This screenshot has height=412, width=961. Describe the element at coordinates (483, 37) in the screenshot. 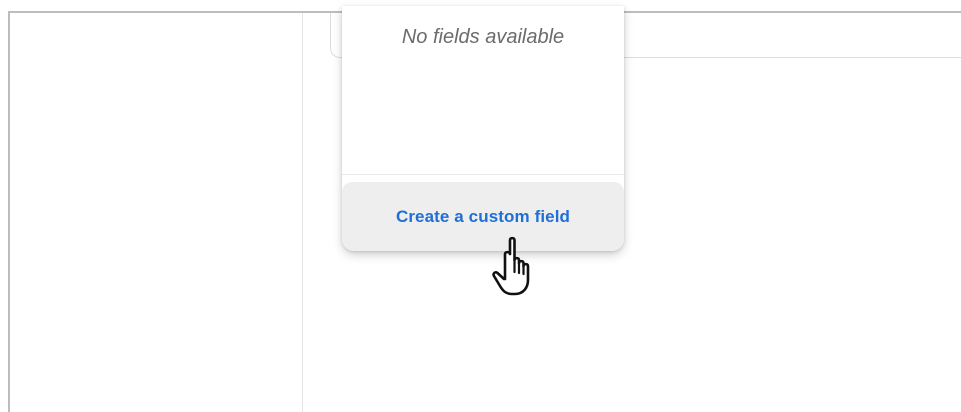

I see `empty-state-message: No fields available` at that location.